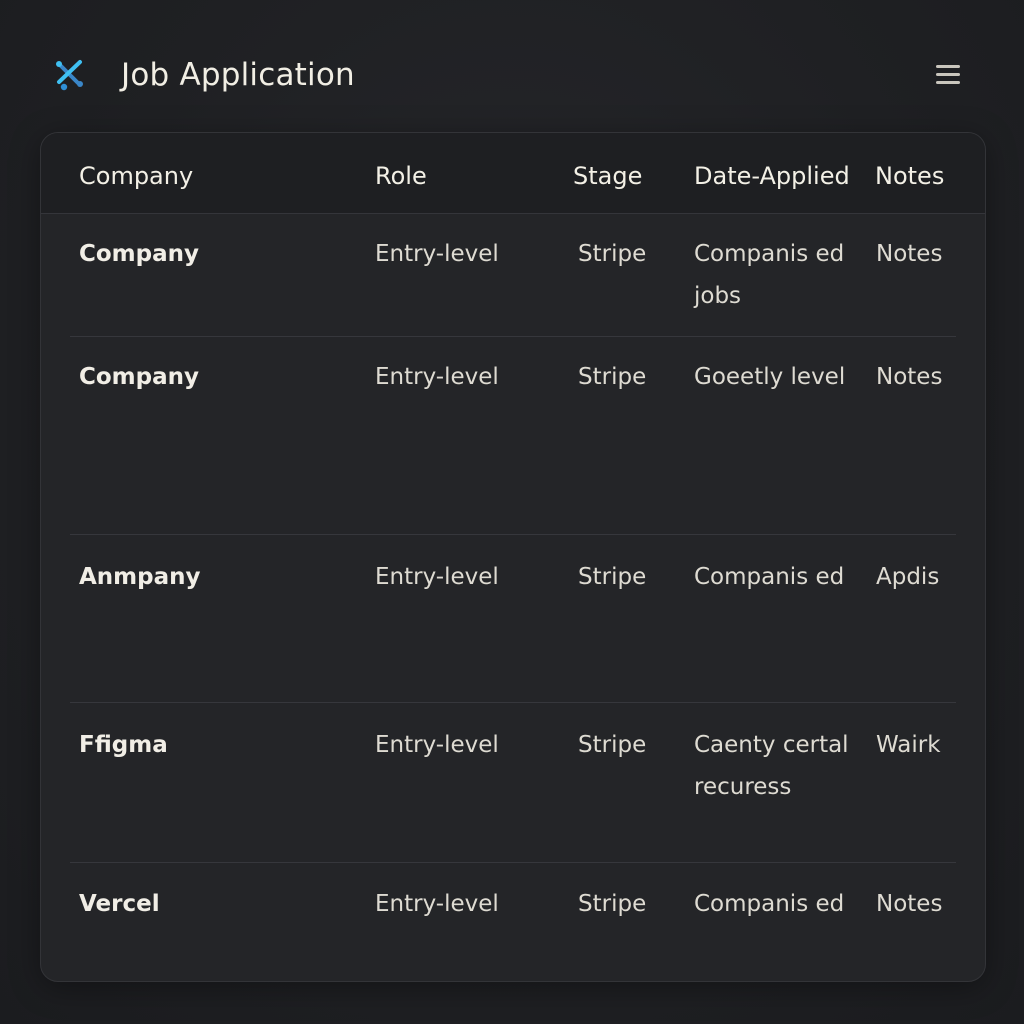 The width and height of the screenshot is (1024, 1024). I want to click on app-header: Job Application, so click(512, 75).